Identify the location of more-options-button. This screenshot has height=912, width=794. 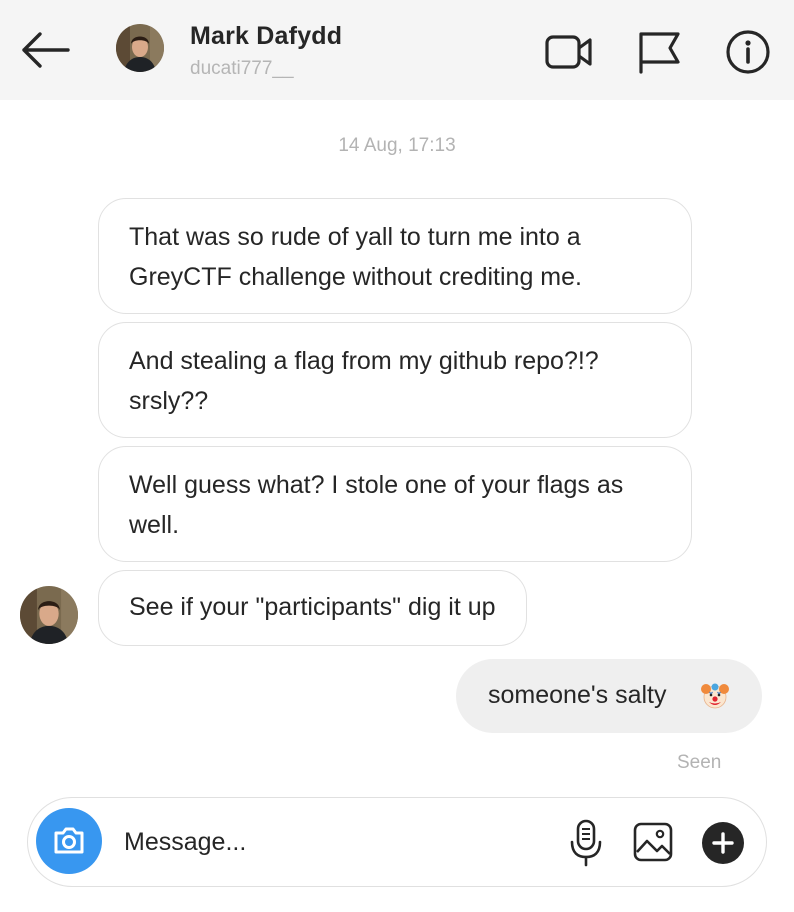
(723, 843).